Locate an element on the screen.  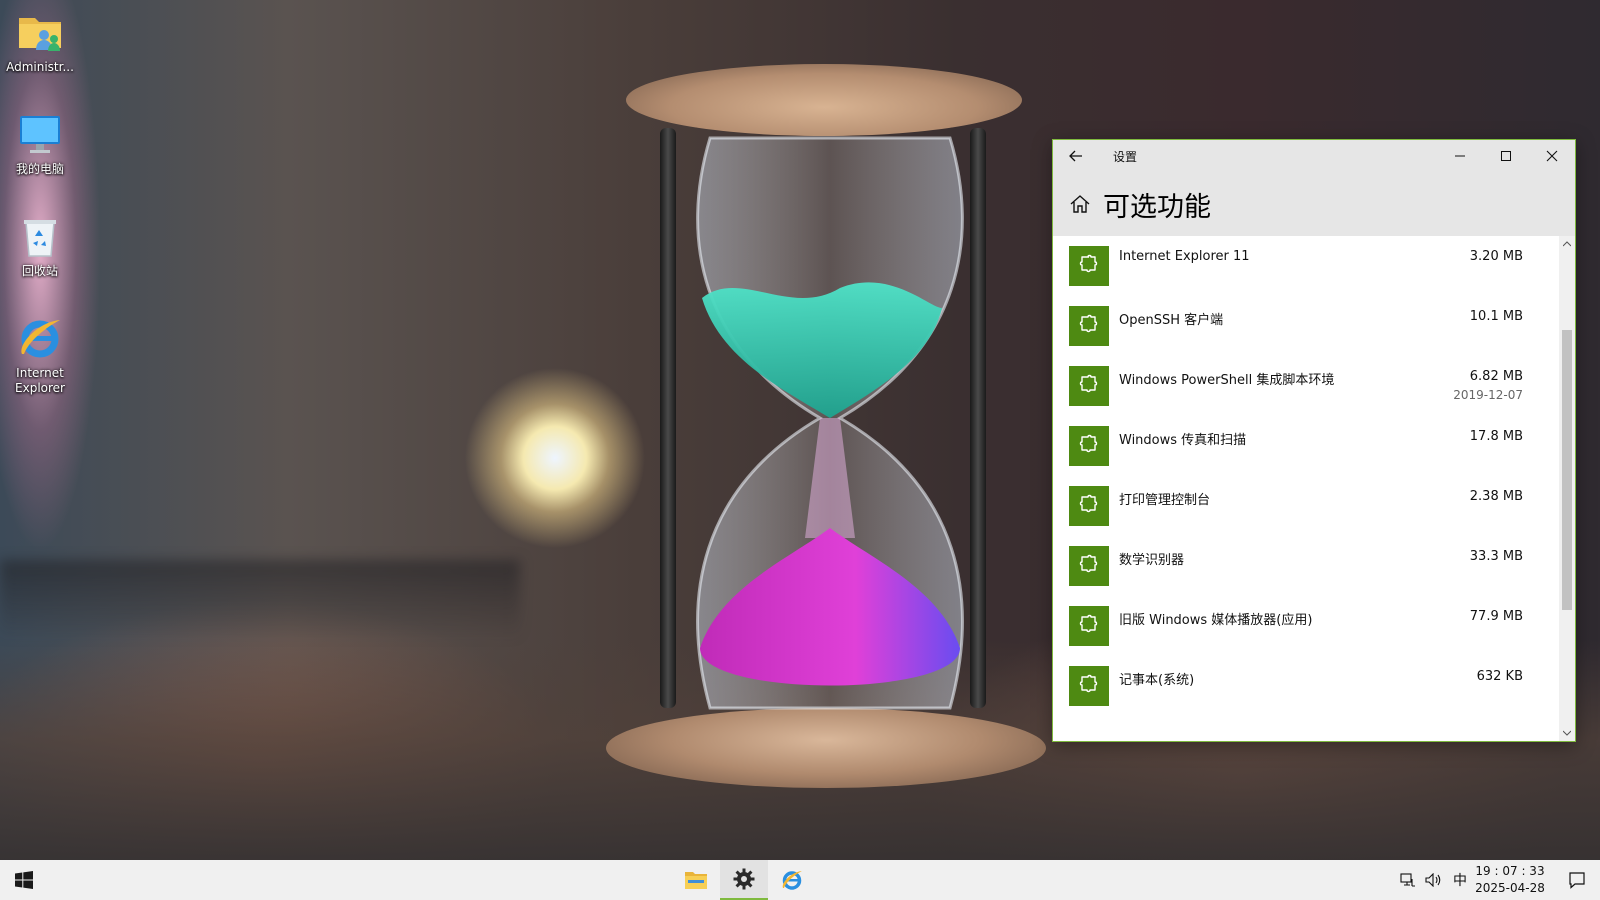
feature-name: Windows 传真和扫描 is located at coordinates (1183, 440).